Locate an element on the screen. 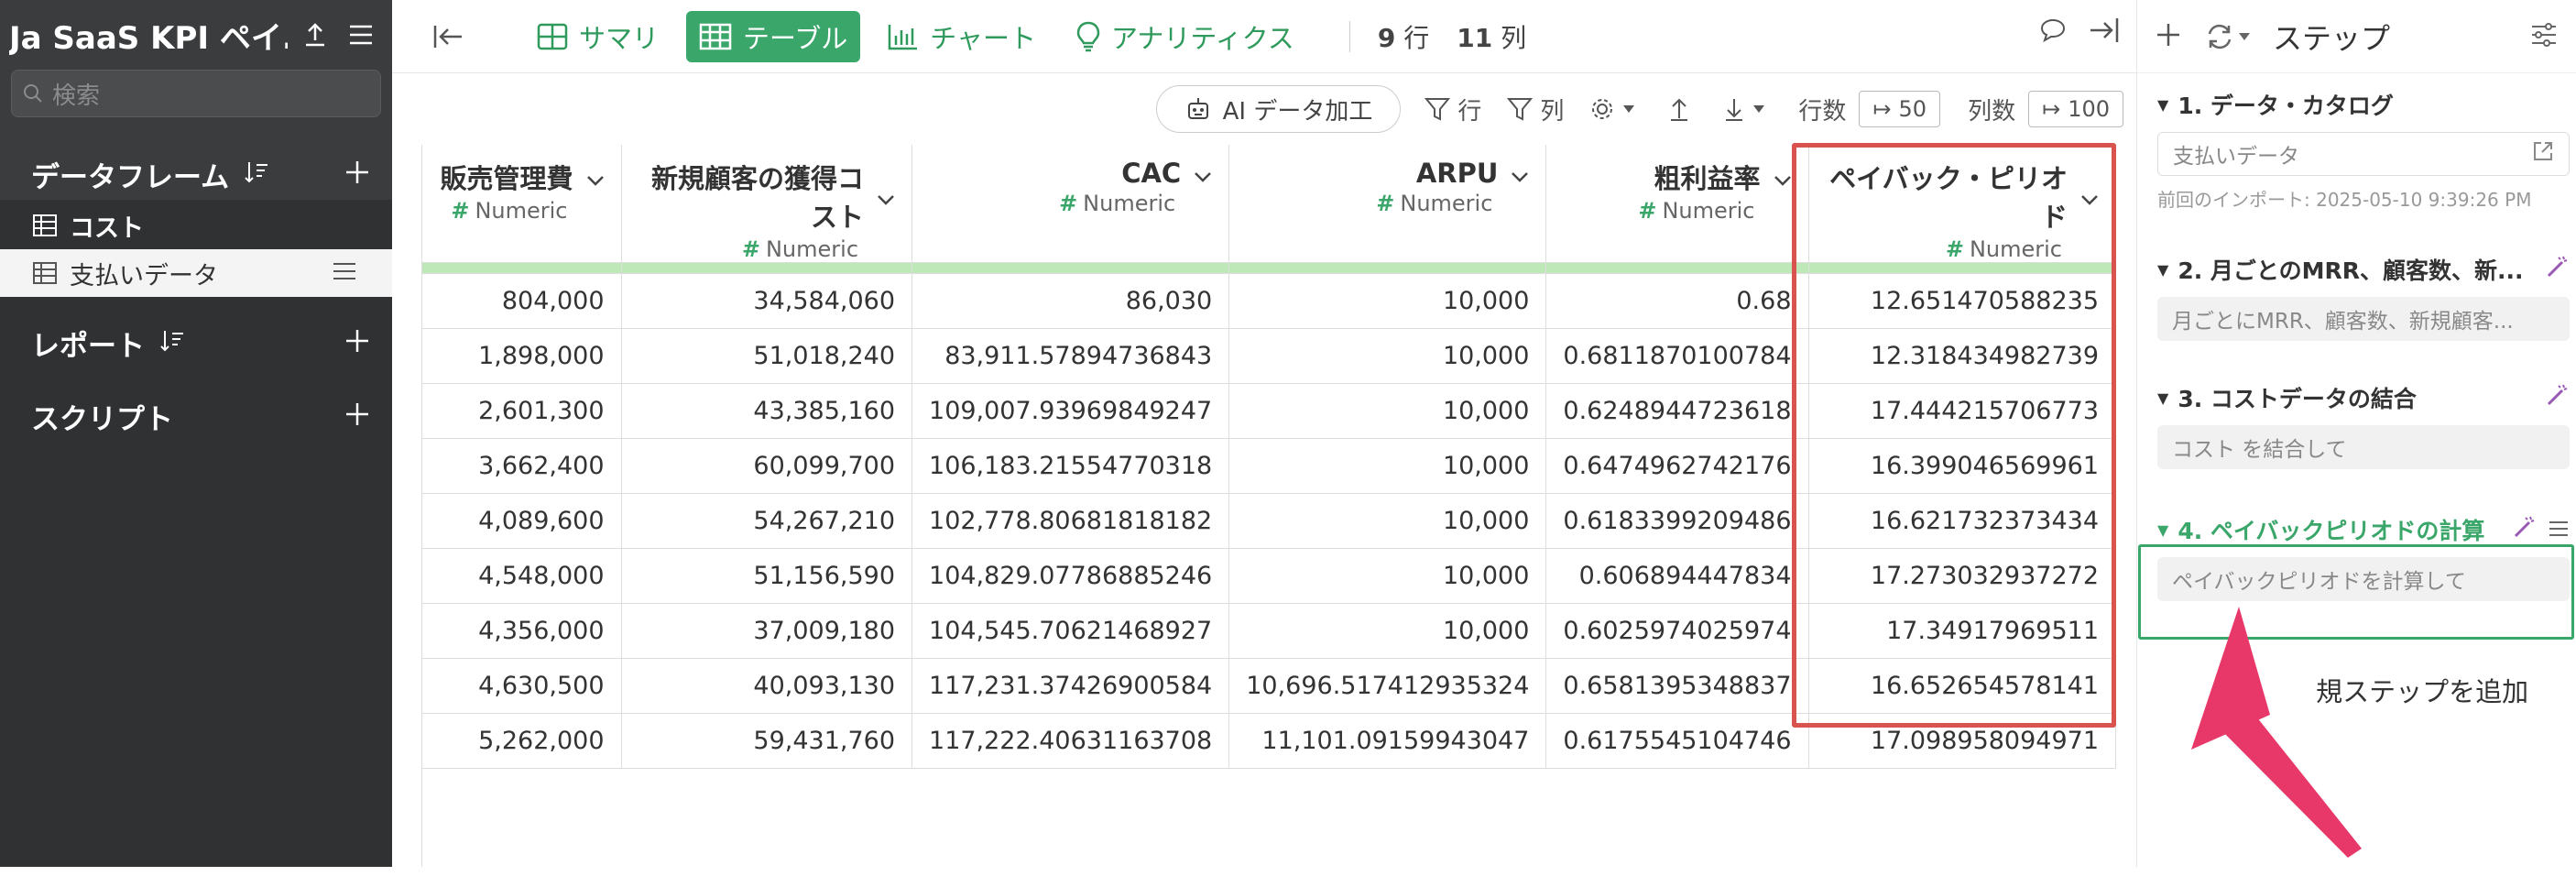  table-cell: 12.651470588235 is located at coordinates (1962, 301).